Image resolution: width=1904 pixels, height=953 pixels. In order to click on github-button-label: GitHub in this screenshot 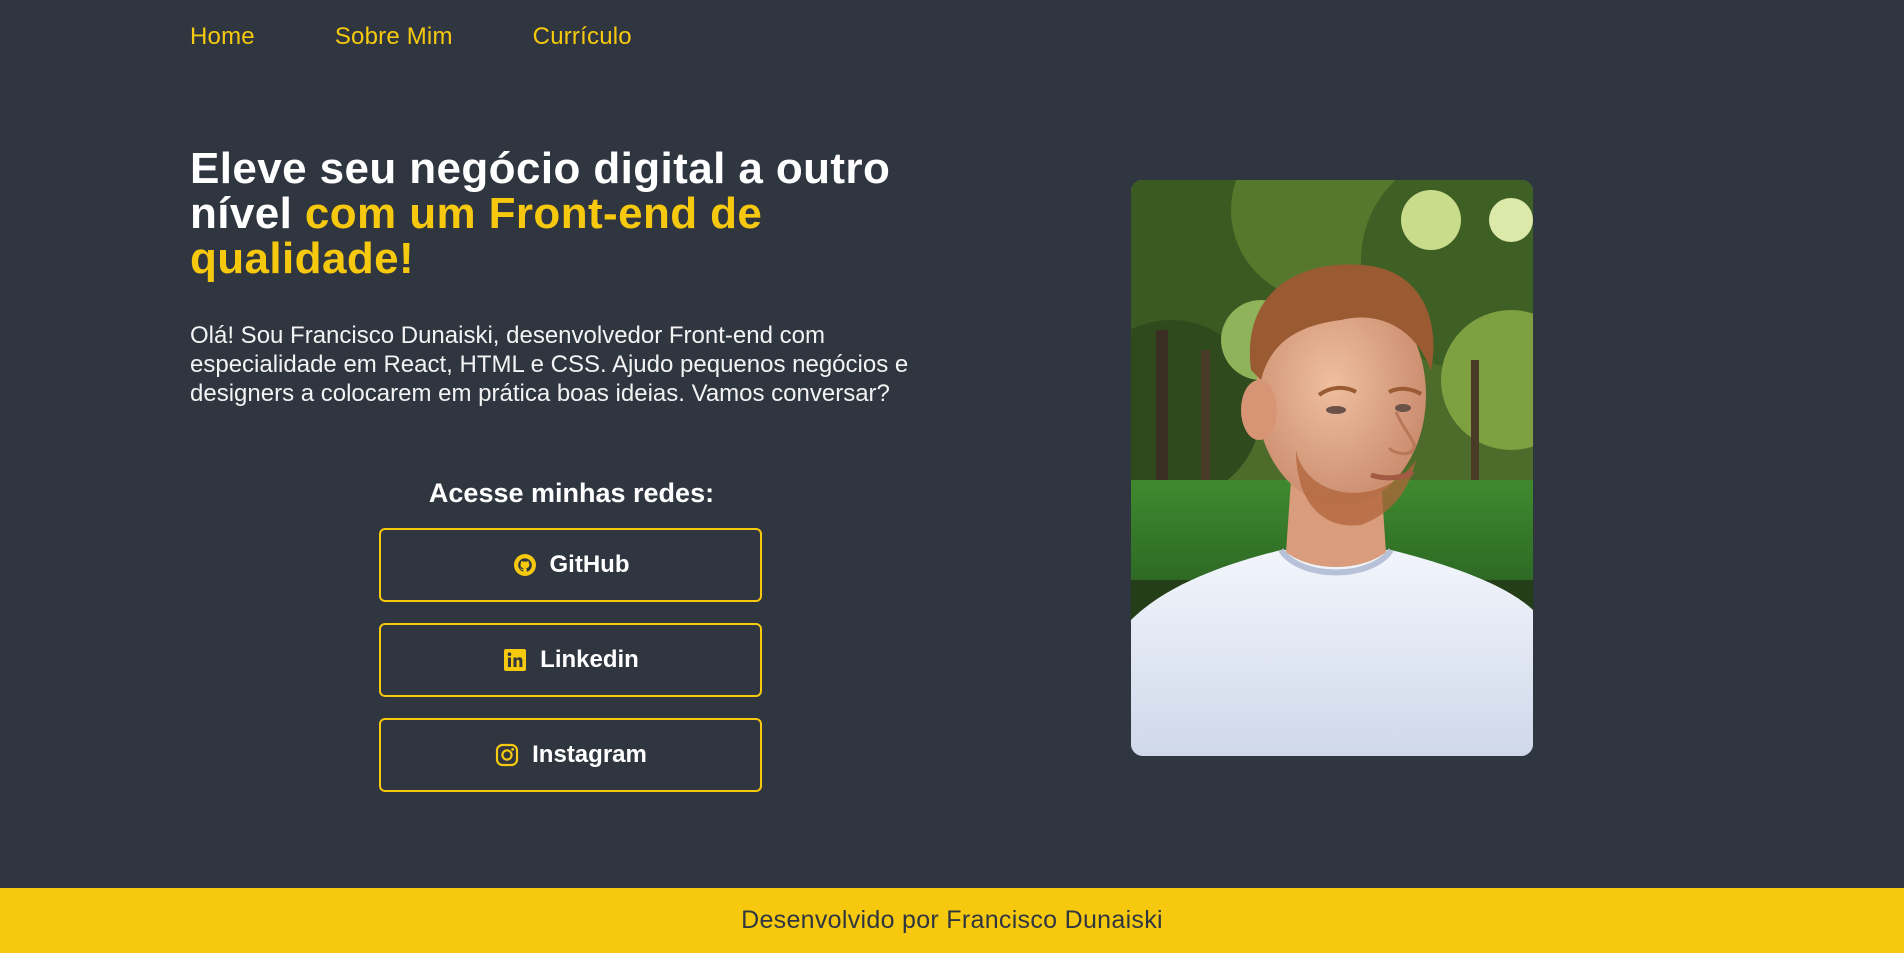, I will do `click(589, 564)`.